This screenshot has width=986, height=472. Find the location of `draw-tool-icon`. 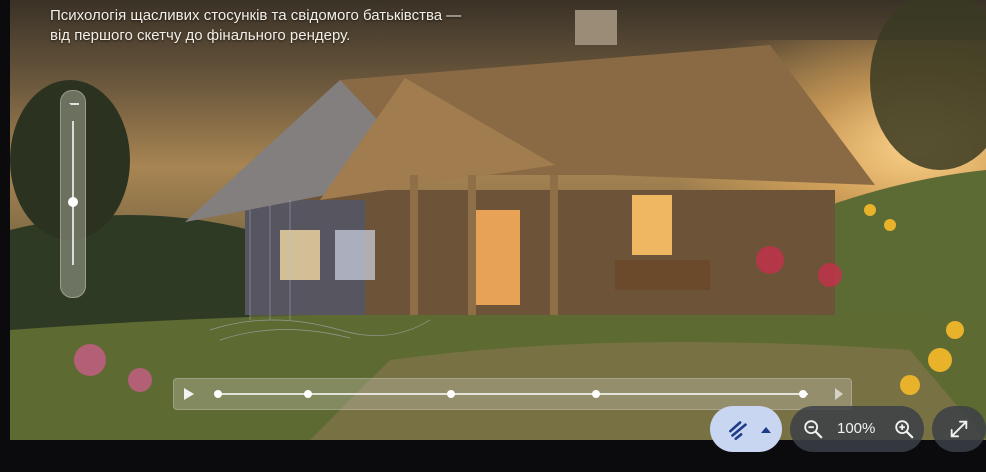

draw-tool-icon is located at coordinates (738, 431).